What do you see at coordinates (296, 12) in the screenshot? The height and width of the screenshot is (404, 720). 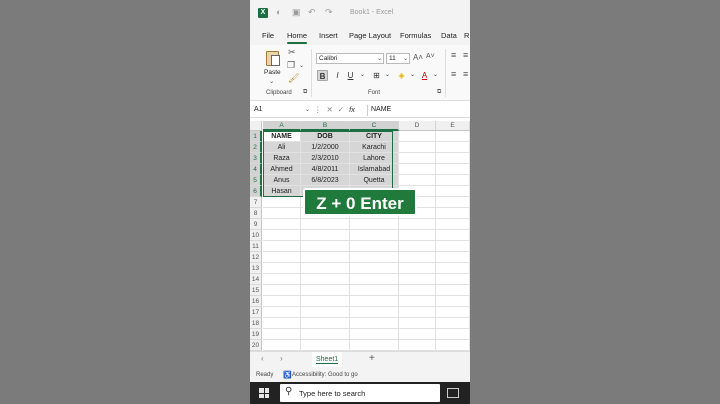 I see `save-icon: ▣` at bounding box center [296, 12].